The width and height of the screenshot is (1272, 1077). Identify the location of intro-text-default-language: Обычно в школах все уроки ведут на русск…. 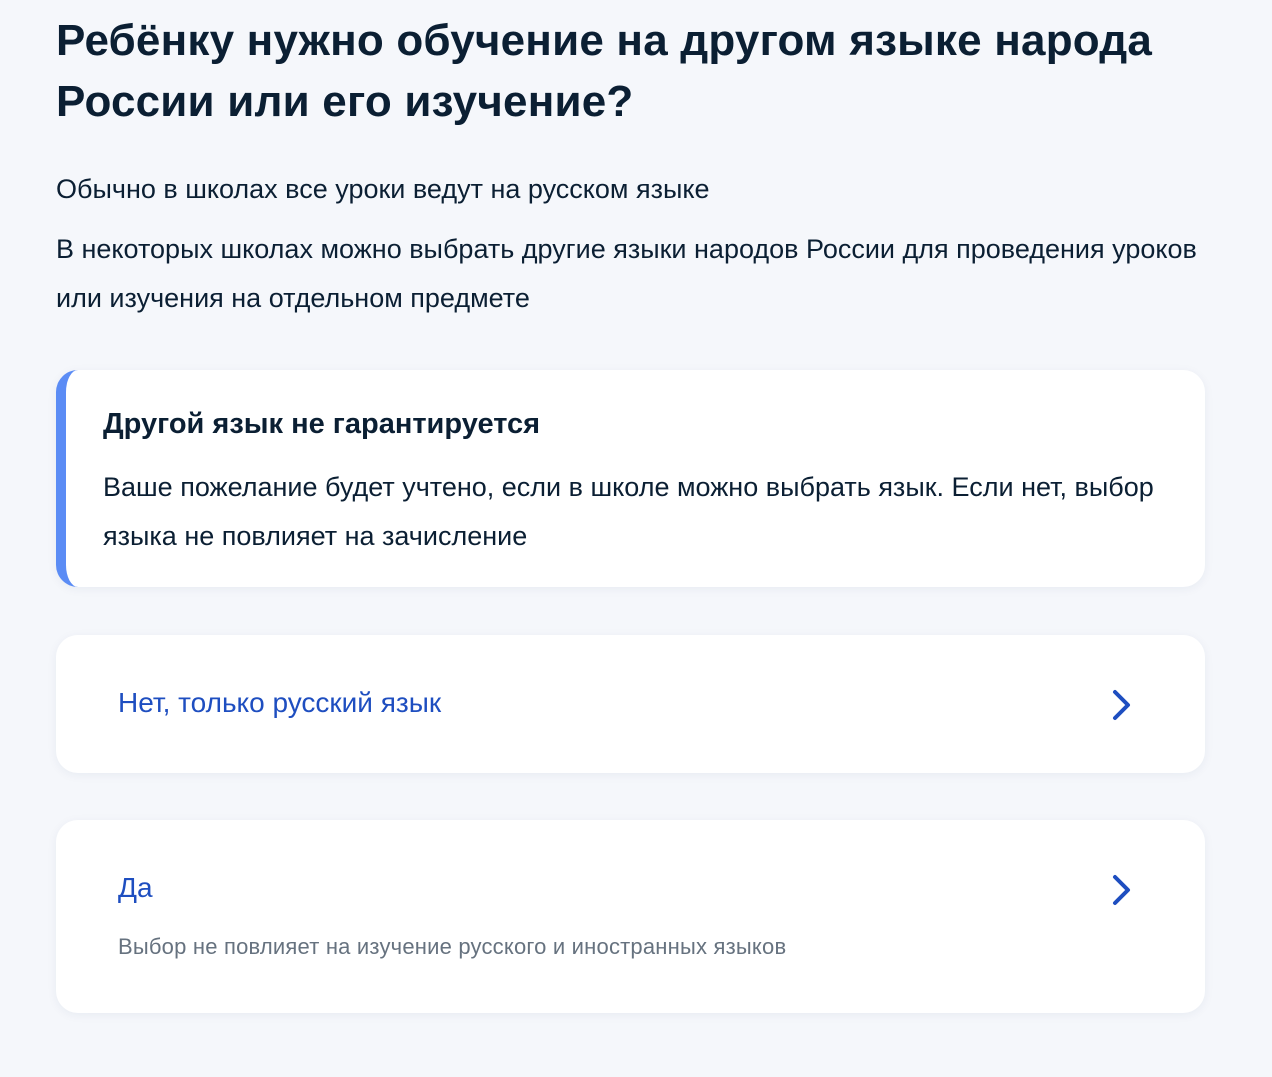
(383, 189).